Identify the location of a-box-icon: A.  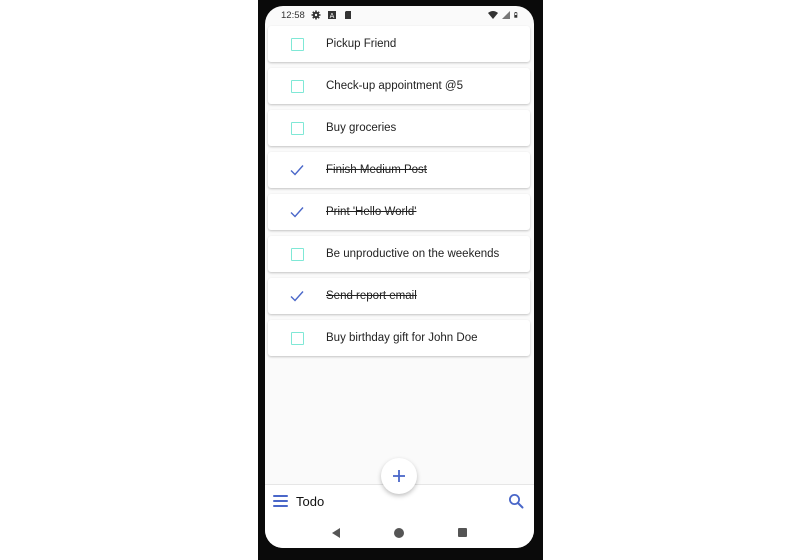
(331, 15).